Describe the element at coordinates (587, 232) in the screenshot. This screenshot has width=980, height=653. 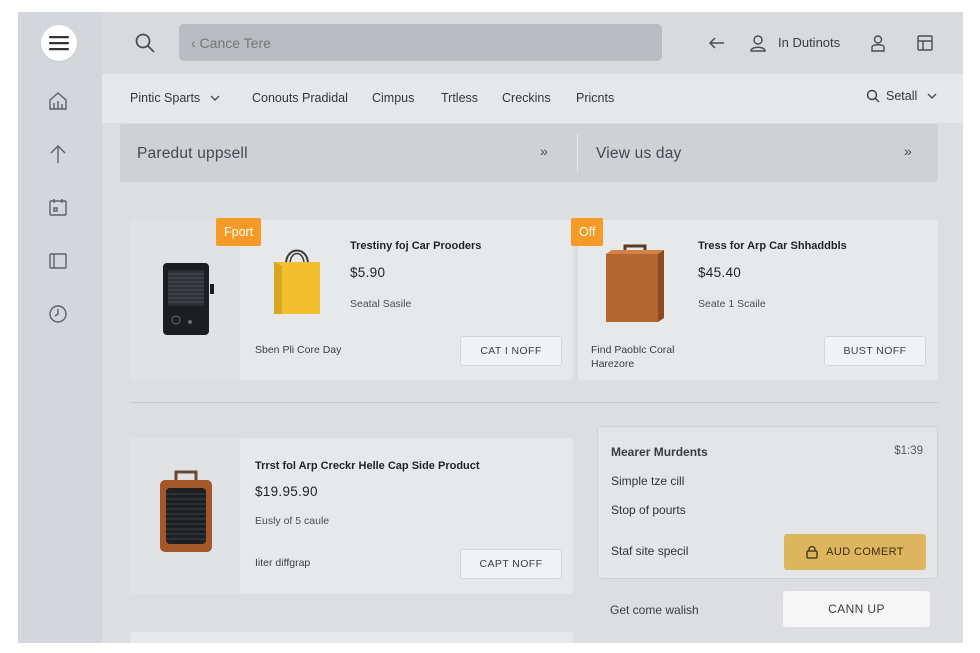
I see `product-badge: Off` at that location.